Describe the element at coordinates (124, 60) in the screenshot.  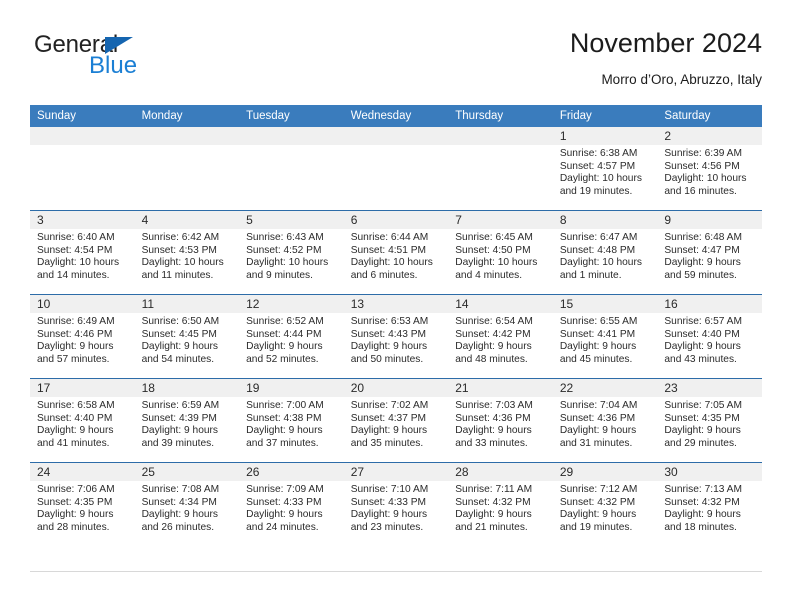
I see `brand-logo: General Blue` at that location.